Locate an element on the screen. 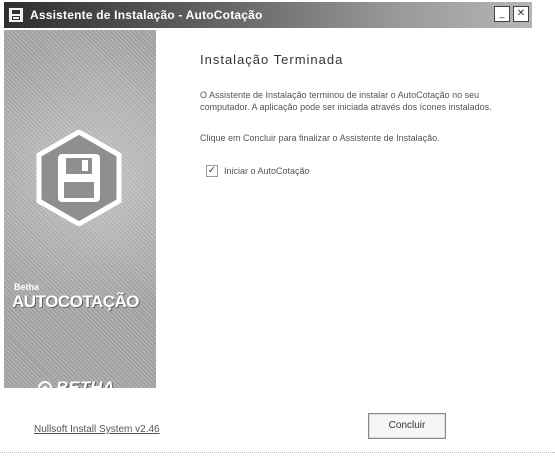 This screenshot has width=555, height=462. minimize-button: _ is located at coordinates (502, 14).